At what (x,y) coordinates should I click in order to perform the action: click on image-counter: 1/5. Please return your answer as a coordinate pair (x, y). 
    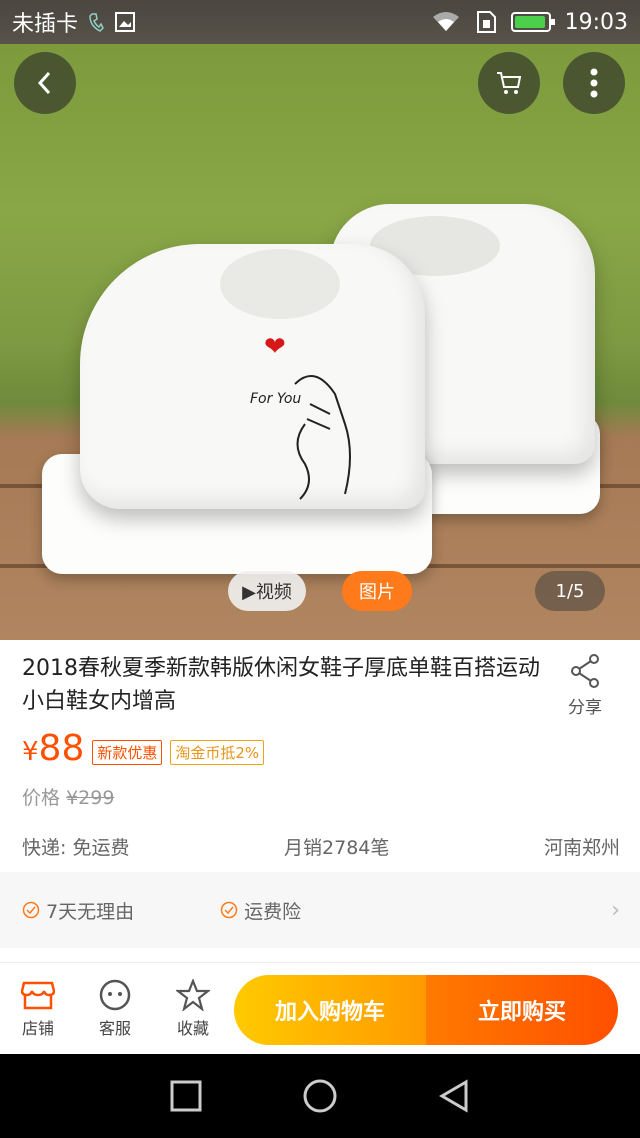
    Looking at the image, I should click on (570, 591).